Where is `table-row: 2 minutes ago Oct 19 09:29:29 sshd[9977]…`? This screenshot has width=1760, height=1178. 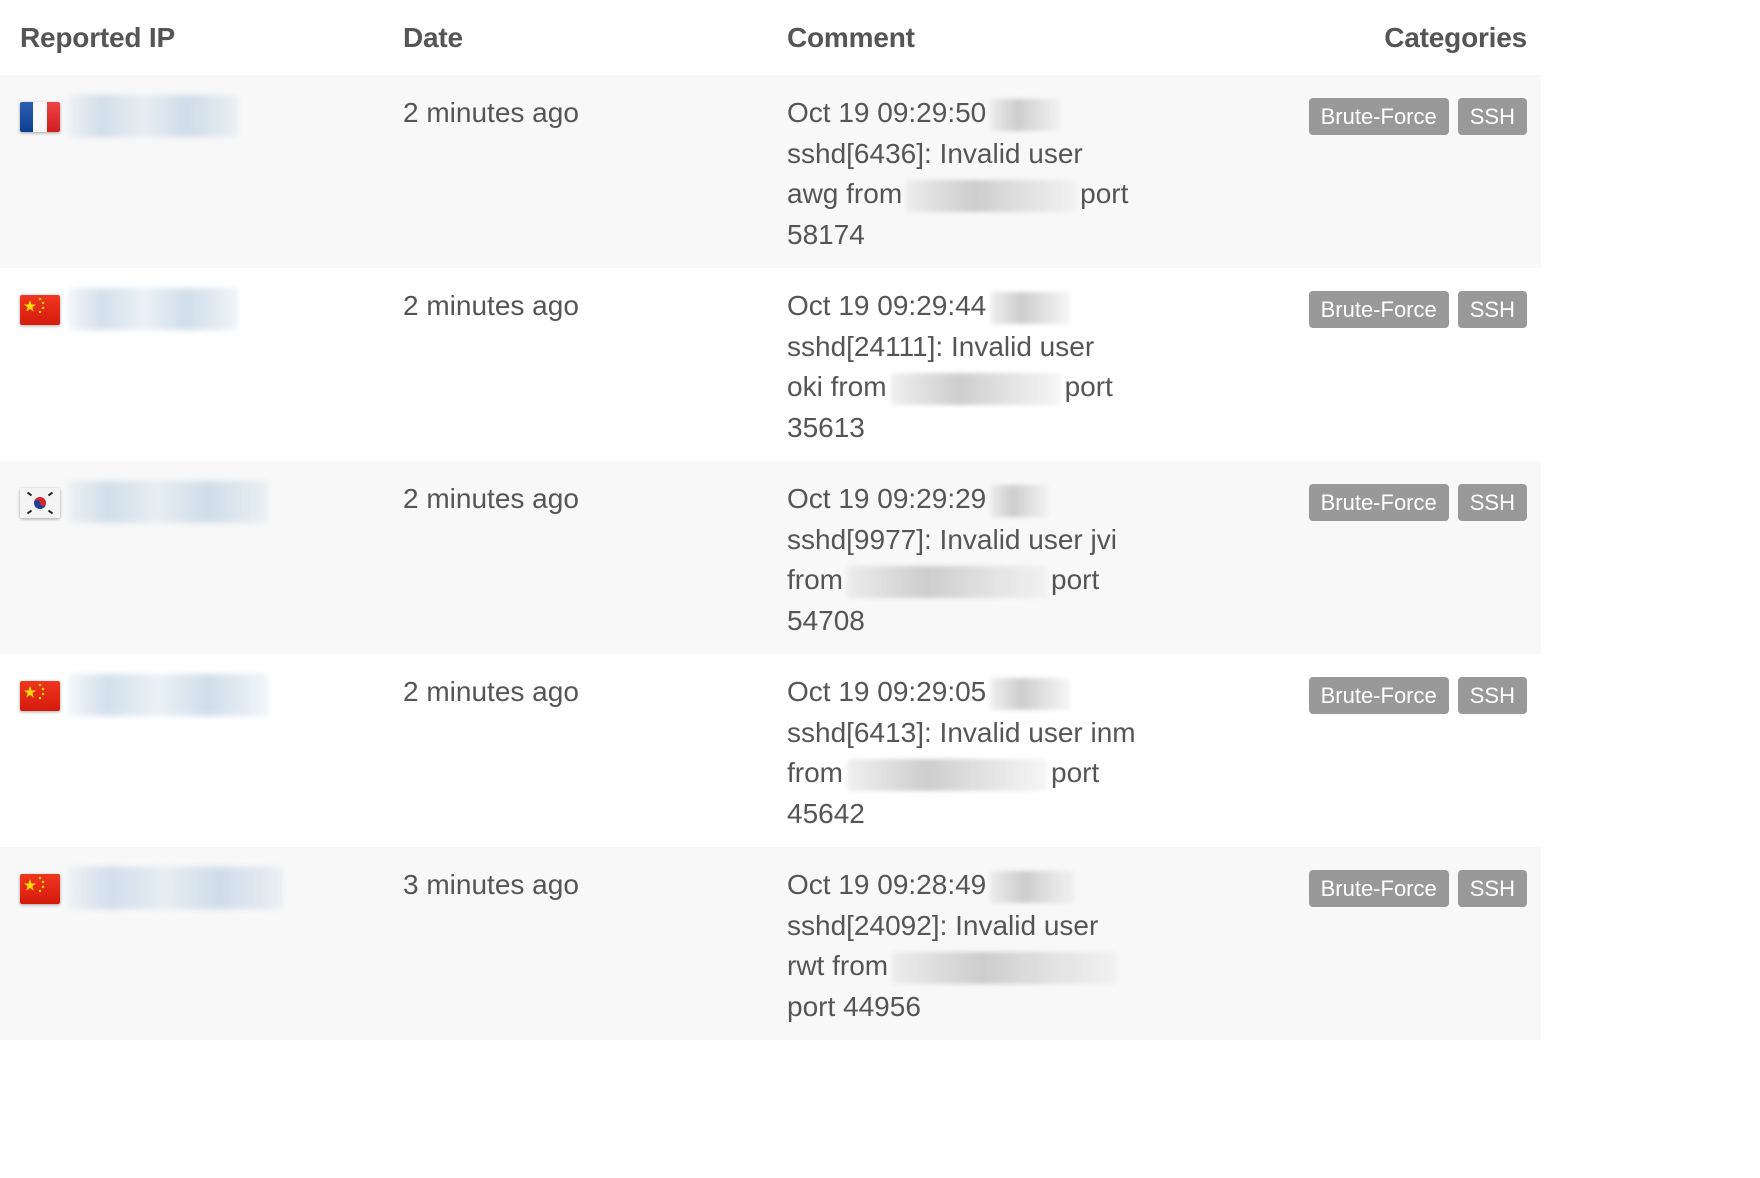
table-row: 2 minutes ago Oct 19 09:29:29 sshd[9977]… is located at coordinates (770, 557).